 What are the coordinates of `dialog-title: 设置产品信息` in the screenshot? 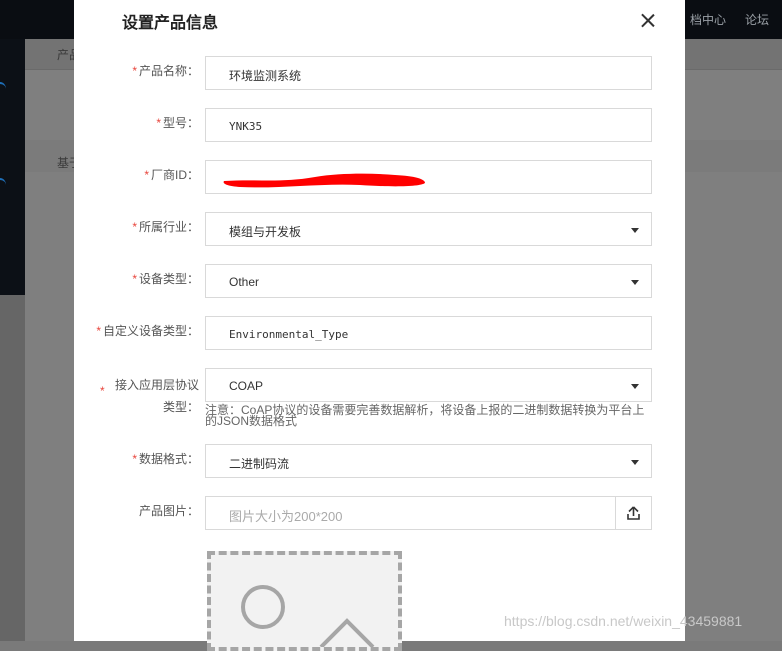 It's located at (170, 23).